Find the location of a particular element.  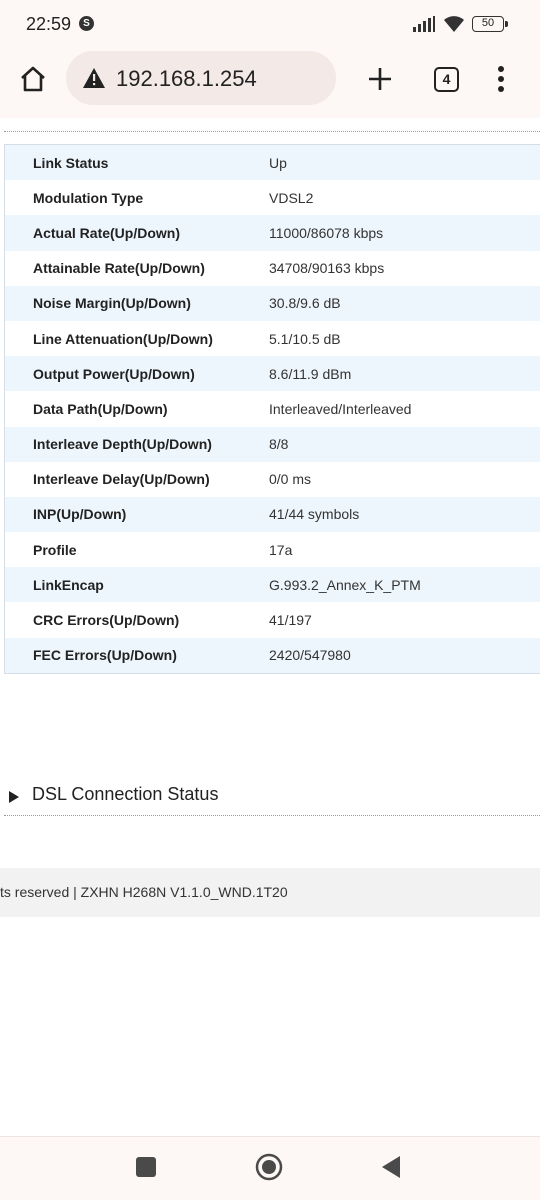

tab-switcher-button: 4 is located at coordinates (446, 79).